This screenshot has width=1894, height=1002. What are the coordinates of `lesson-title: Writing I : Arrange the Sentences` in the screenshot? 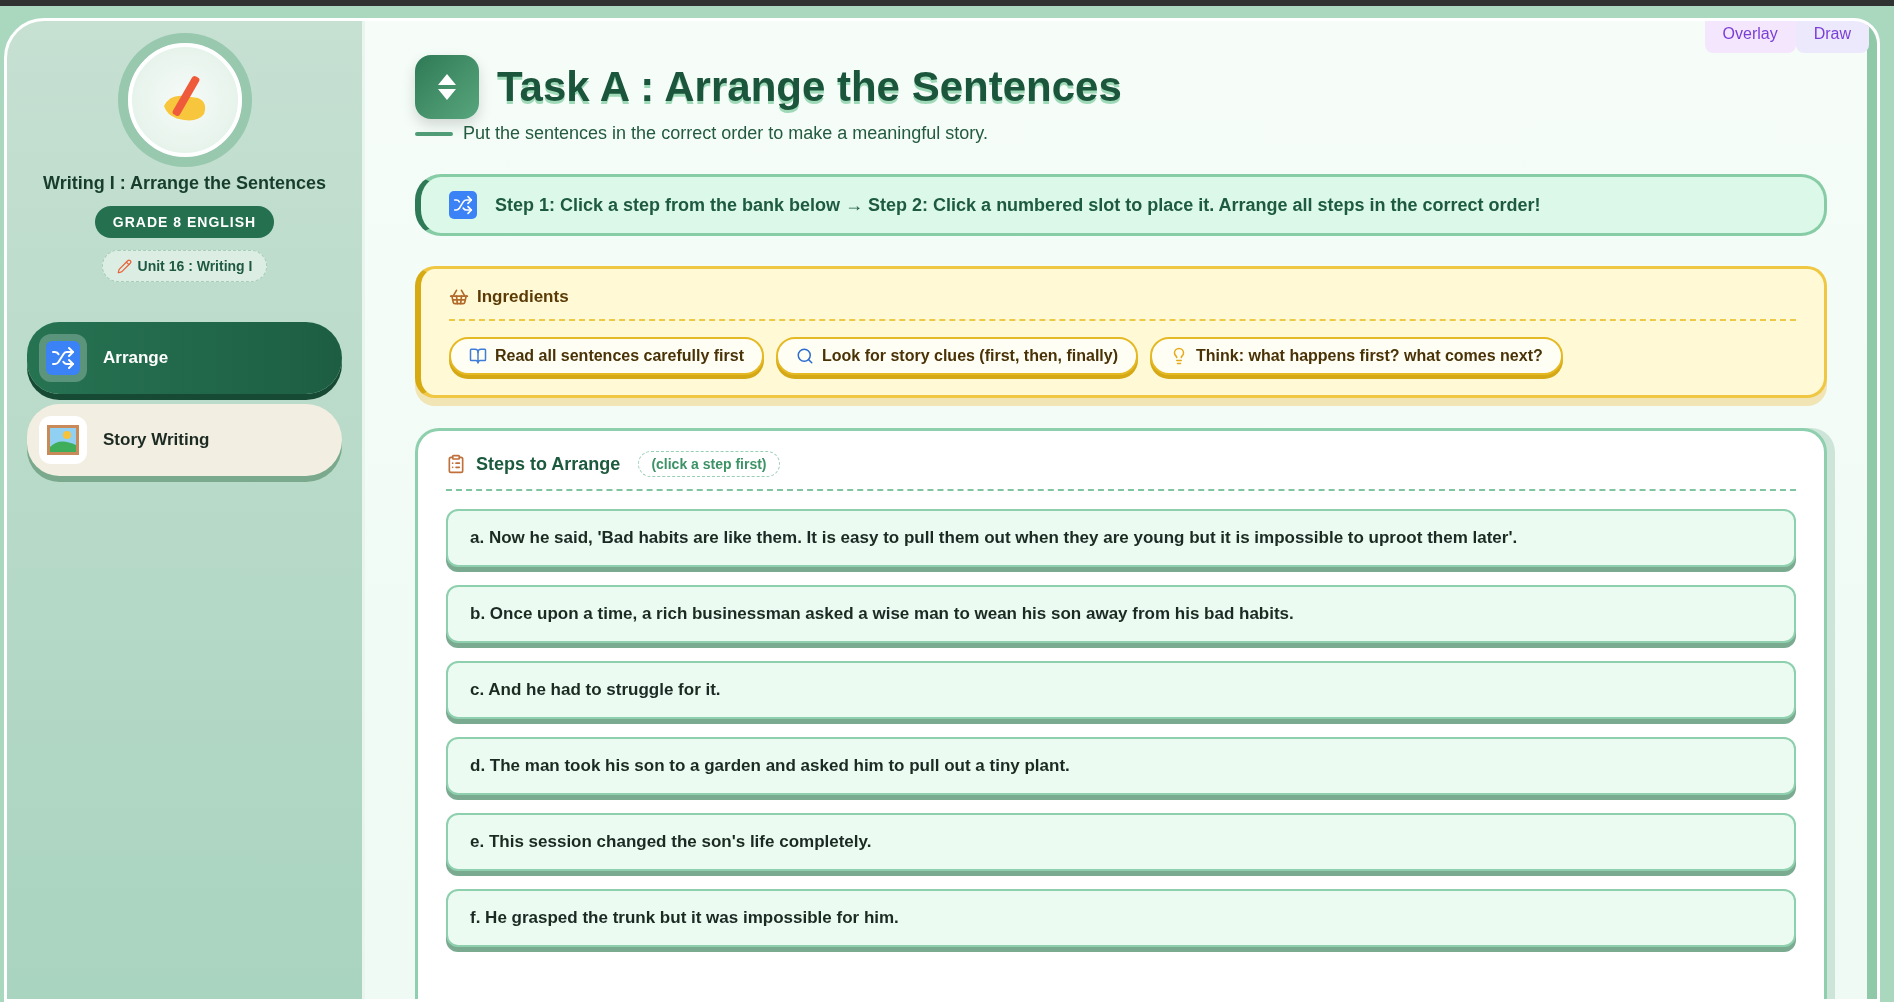 It's located at (184, 183).